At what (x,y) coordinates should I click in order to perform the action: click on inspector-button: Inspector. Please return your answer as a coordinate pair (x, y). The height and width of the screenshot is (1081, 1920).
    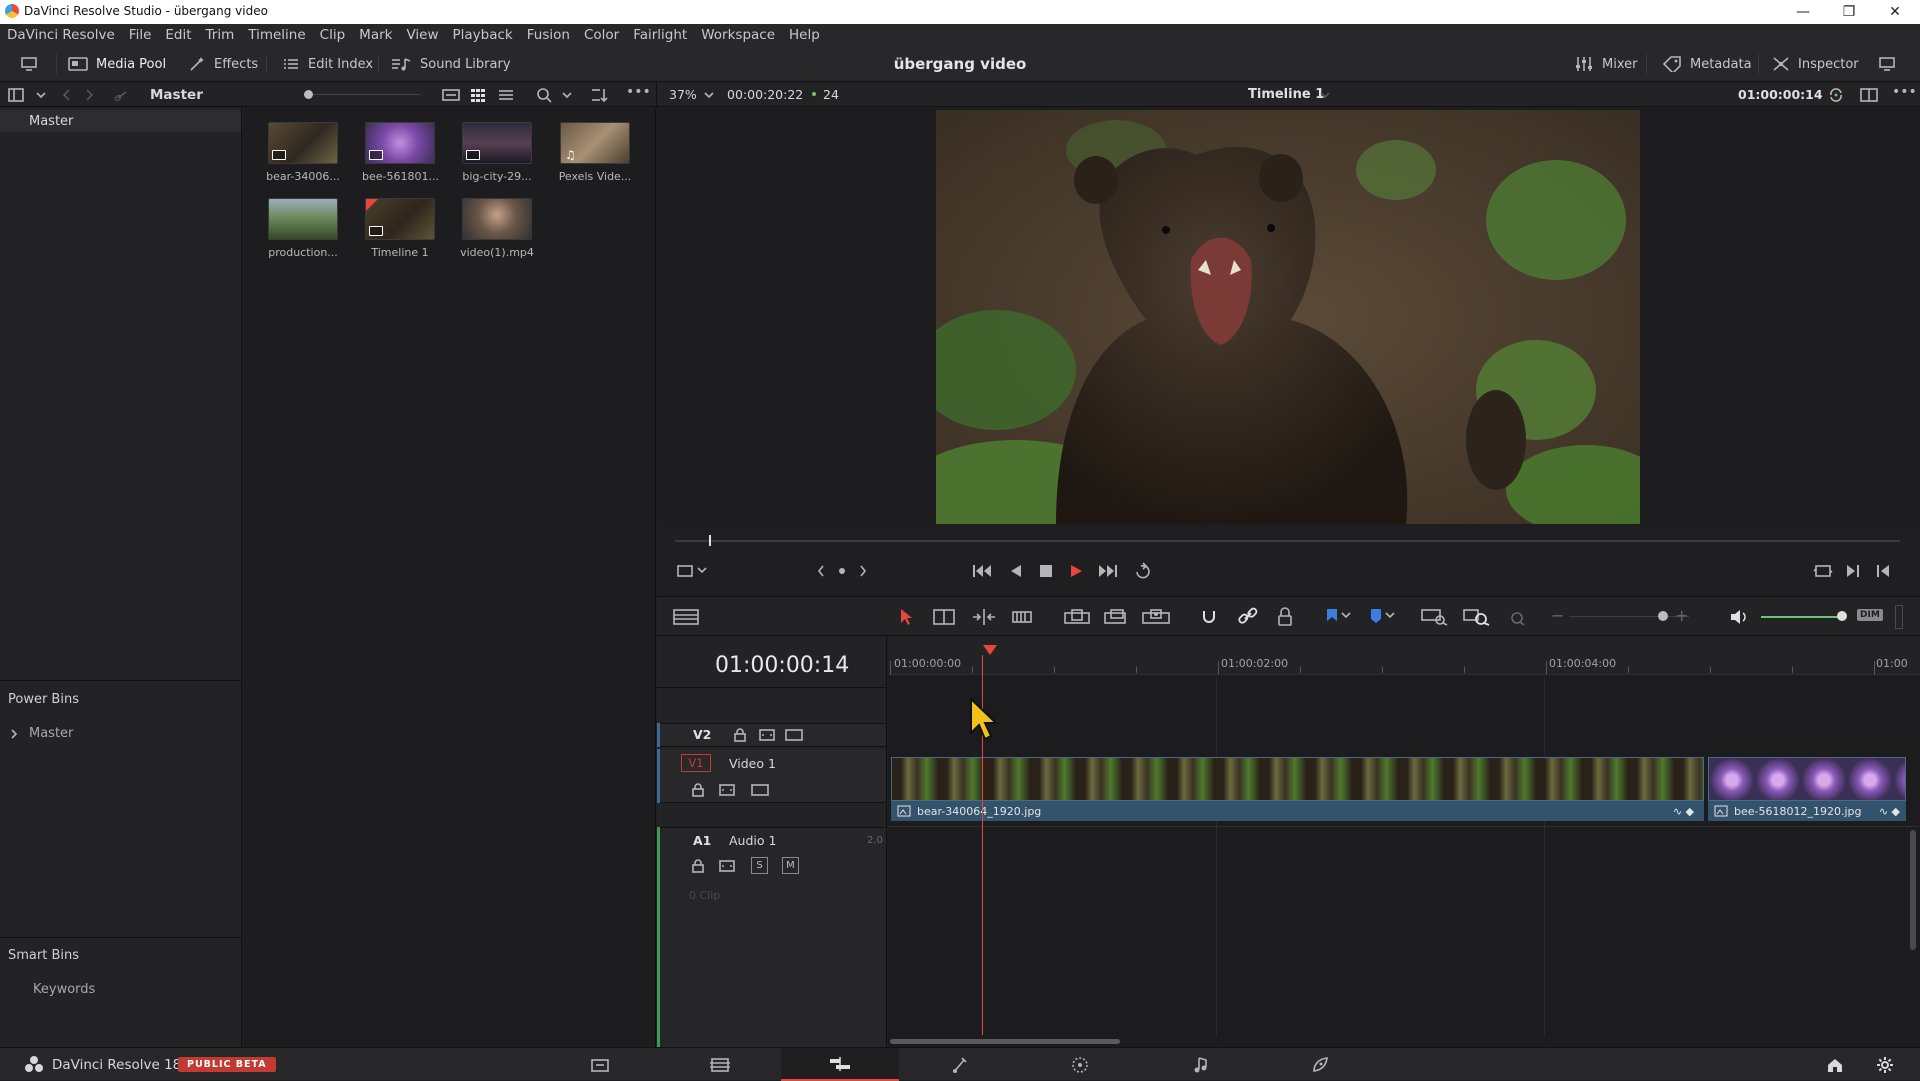
    Looking at the image, I should click on (1815, 64).